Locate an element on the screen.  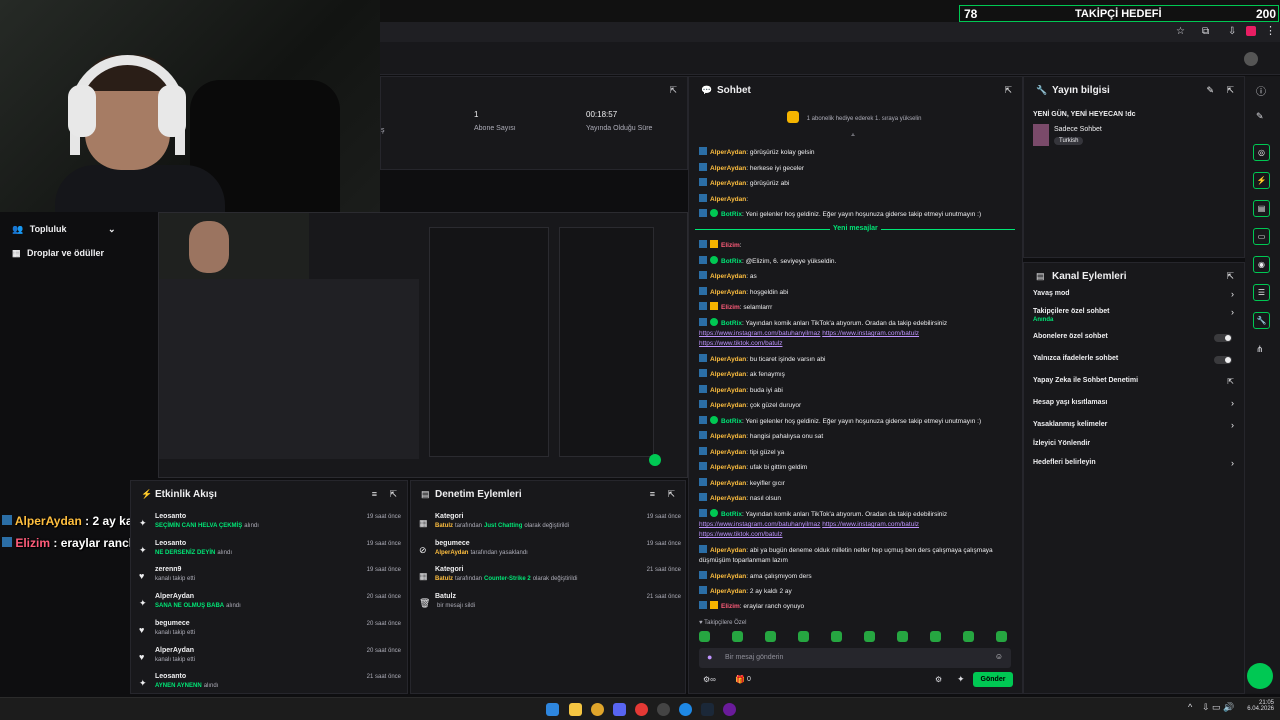
edit-icon: ✎ is located at coordinates (1210, 90).